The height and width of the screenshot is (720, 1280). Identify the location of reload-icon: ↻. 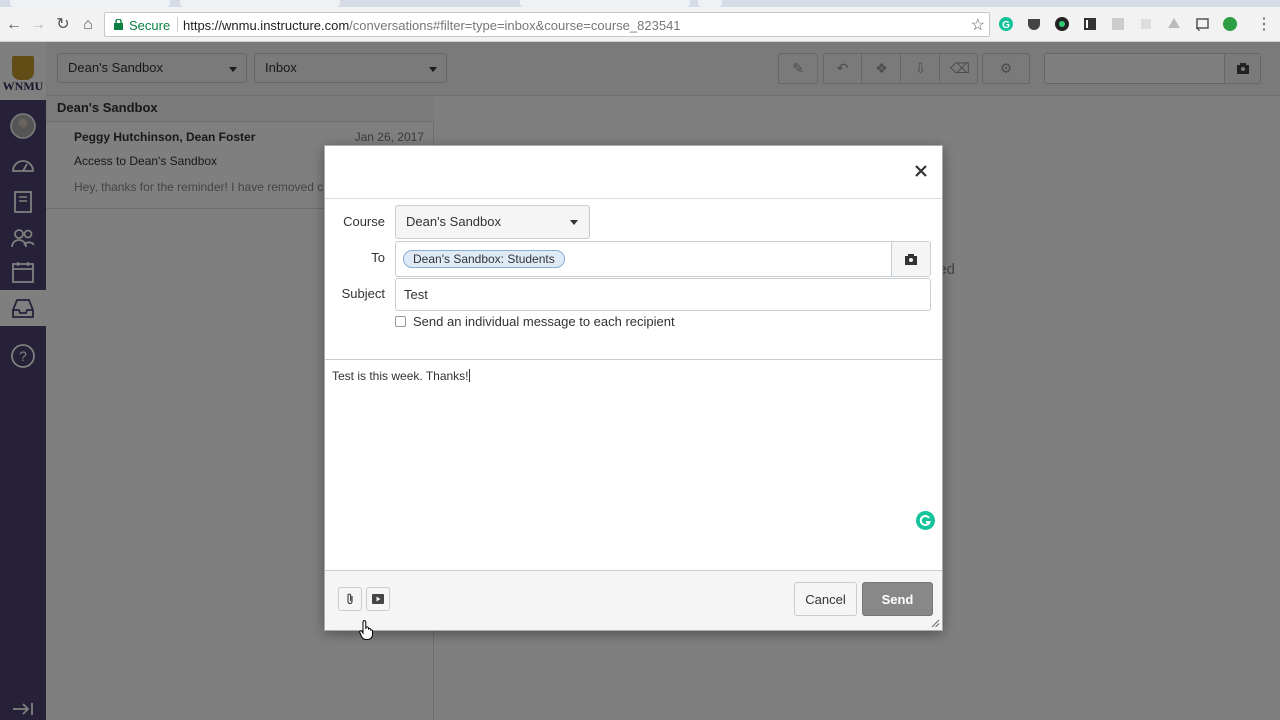
(63, 25).